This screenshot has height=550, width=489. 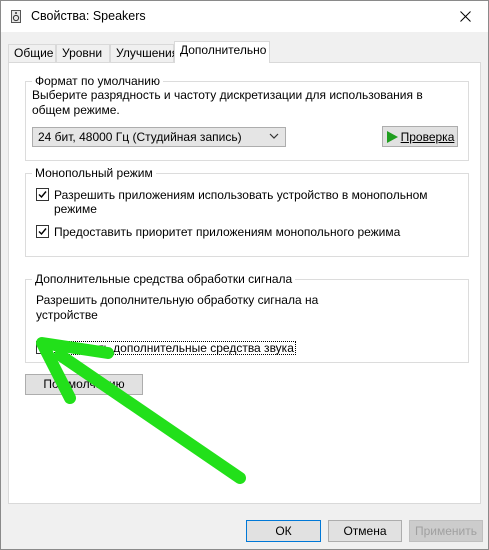 What do you see at coordinates (16, 16) in the screenshot?
I see `speaker-icon` at bounding box center [16, 16].